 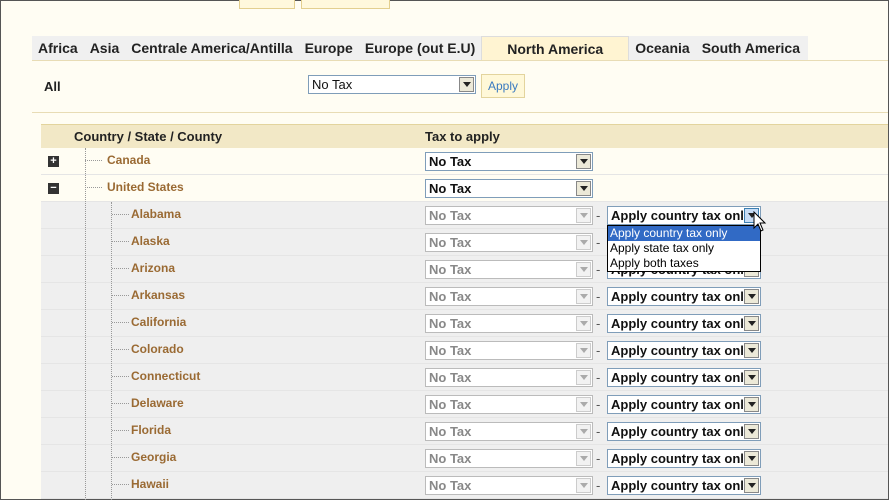 What do you see at coordinates (157, 349) in the screenshot?
I see `state-name: Colorado` at bounding box center [157, 349].